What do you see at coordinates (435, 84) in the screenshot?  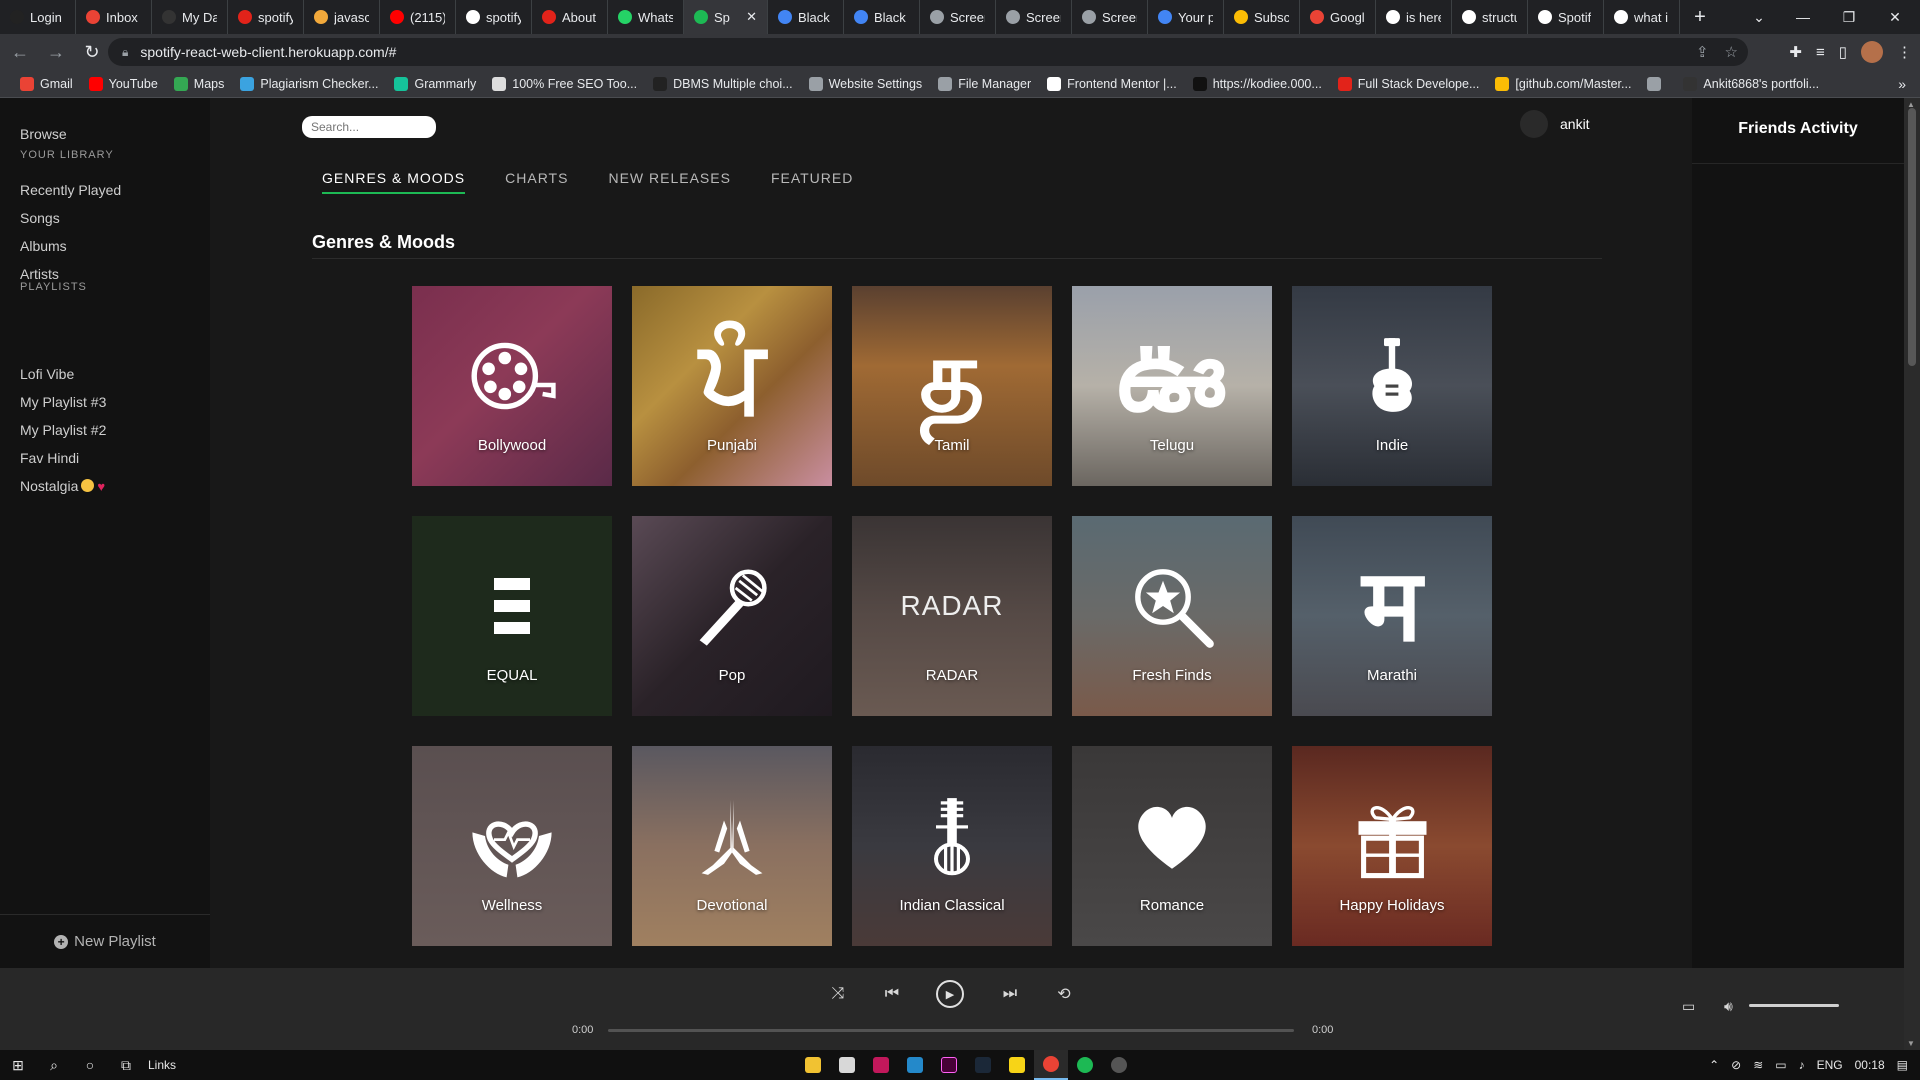 I see `bookmark-item: Grammarly` at bounding box center [435, 84].